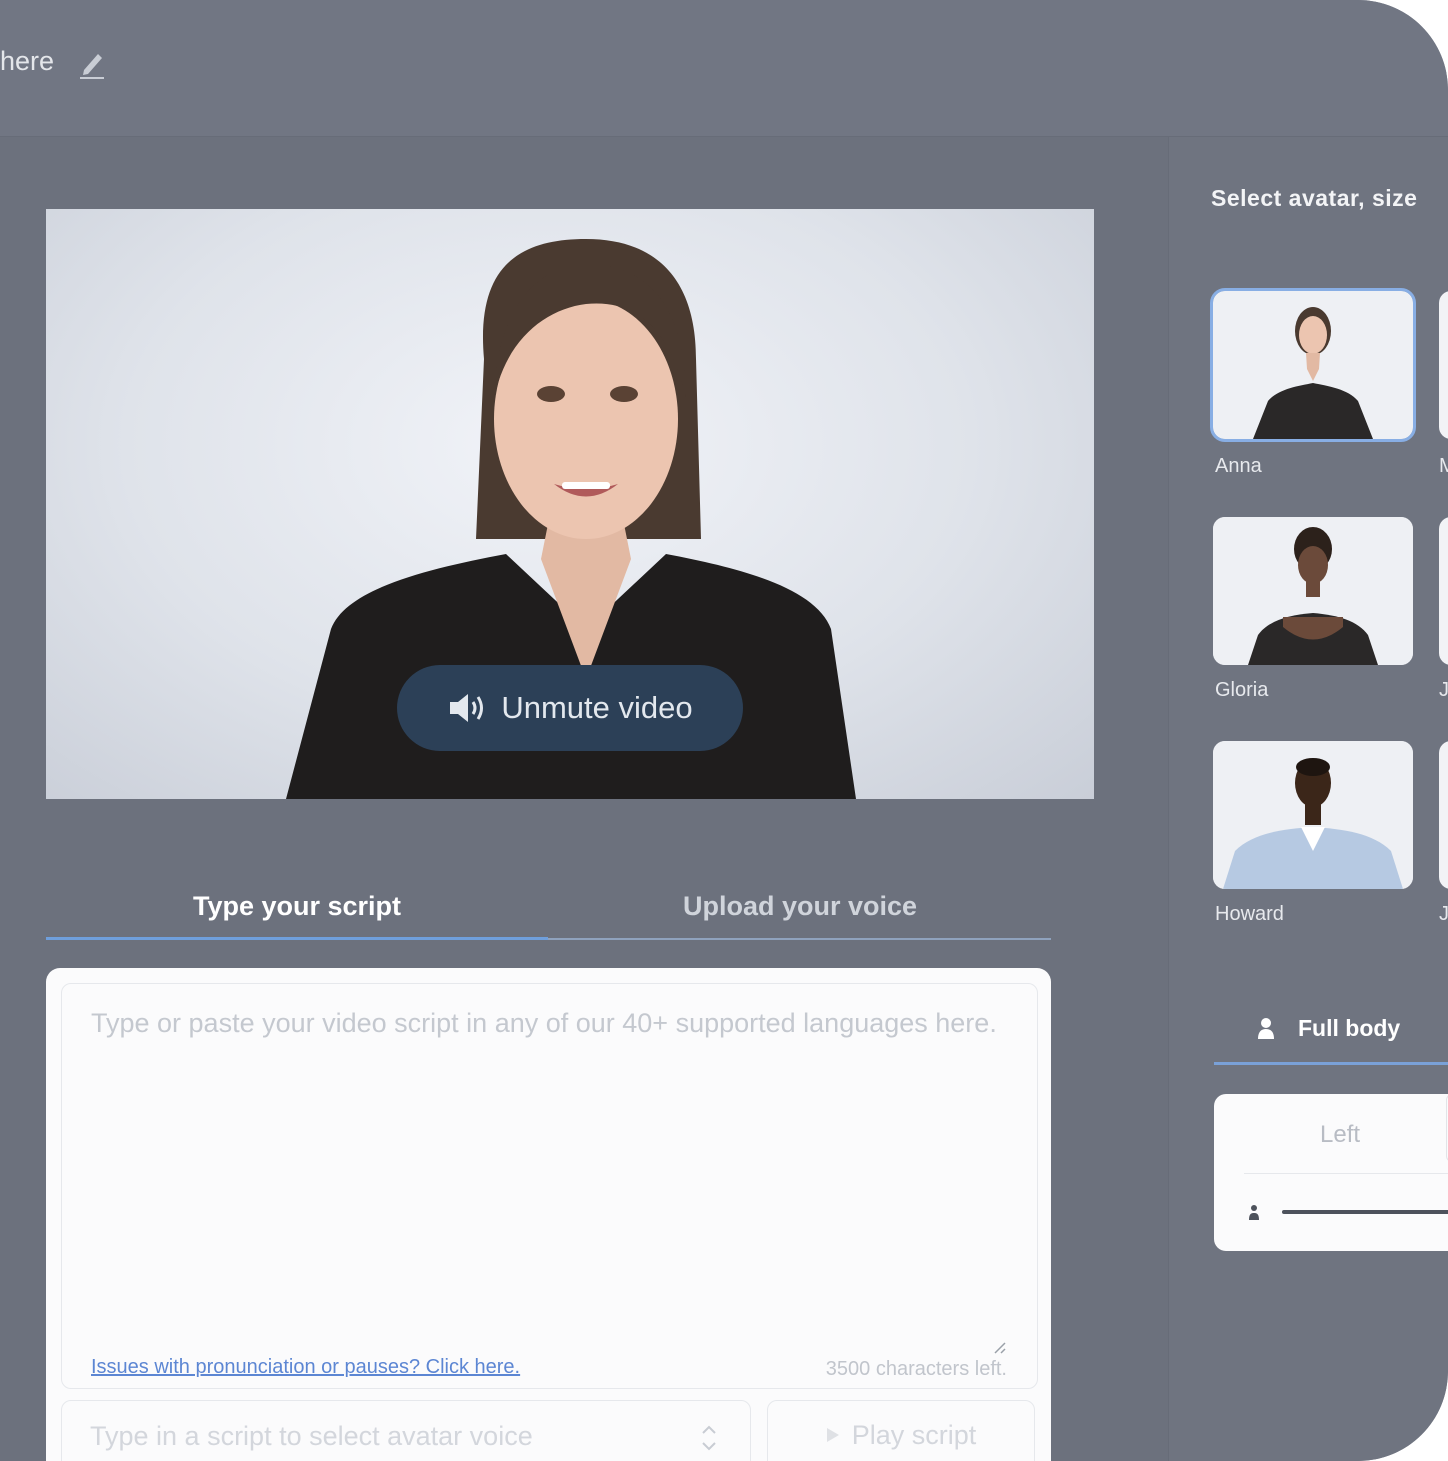  Describe the element at coordinates (916, 1369) in the screenshot. I see `characters-left: 3500 characters left.` at that location.